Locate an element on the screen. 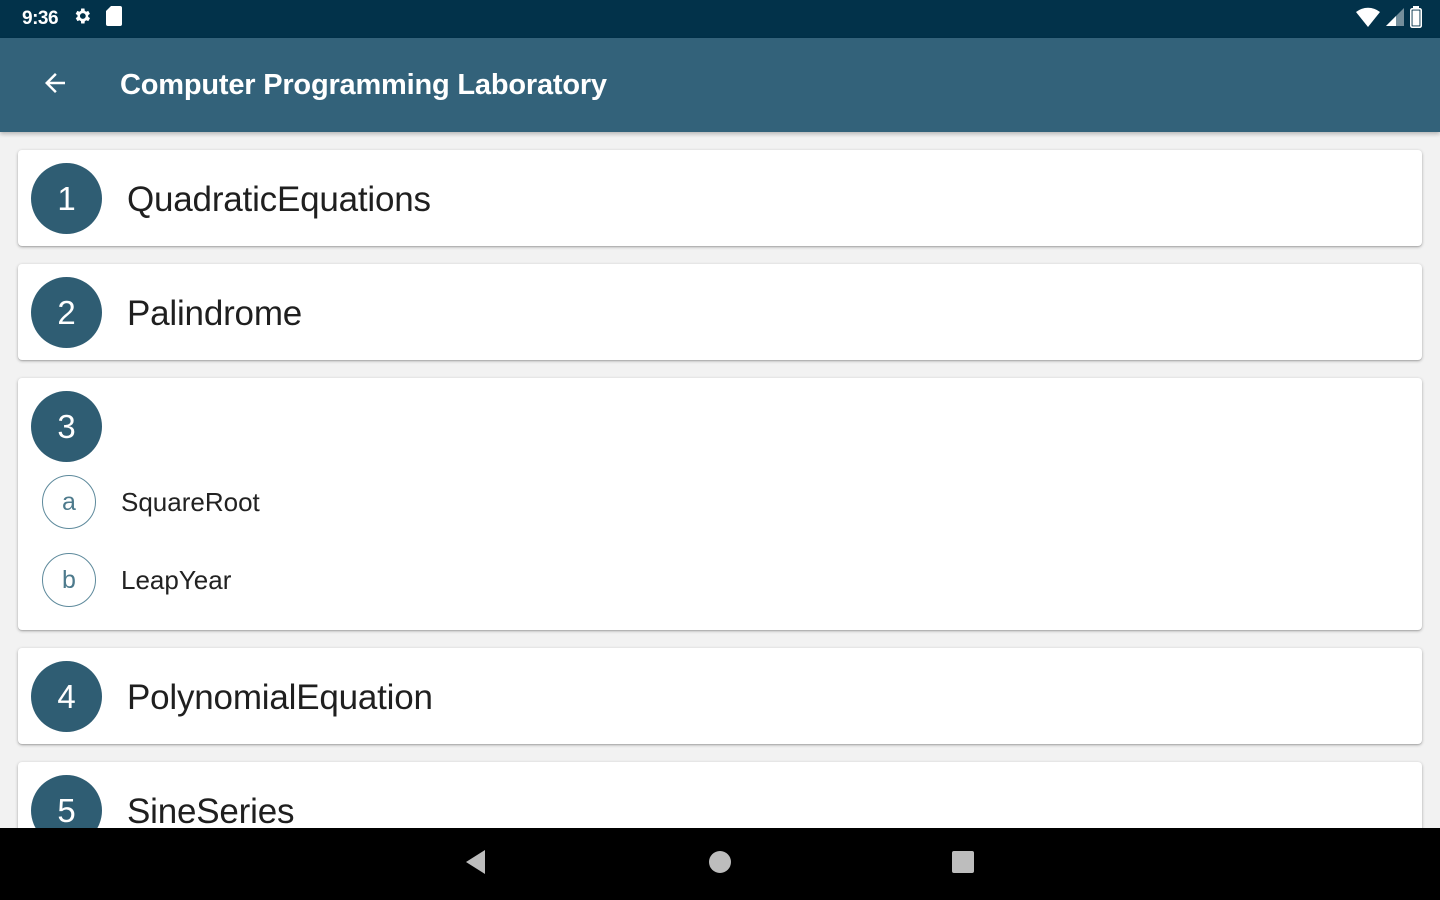 The width and height of the screenshot is (1440, 900). recents-square-icon is located at coordinates (963, 864).